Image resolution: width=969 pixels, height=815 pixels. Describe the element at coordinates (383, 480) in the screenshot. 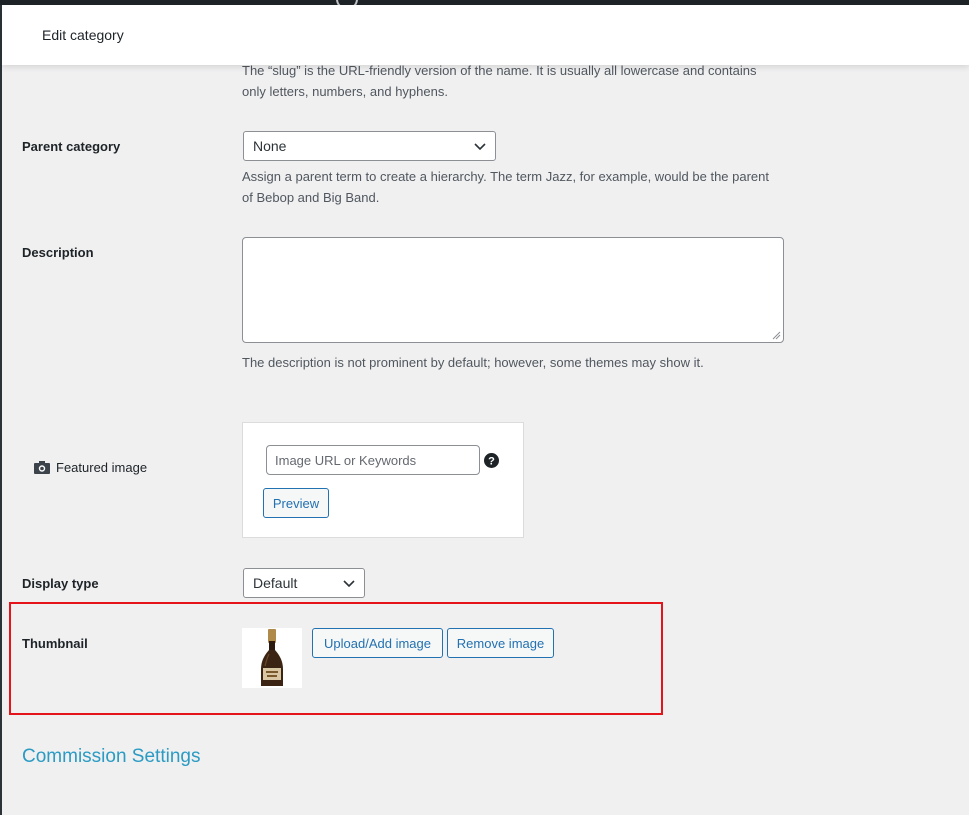

I see `featured-image-panel: ? Preview` at that location.